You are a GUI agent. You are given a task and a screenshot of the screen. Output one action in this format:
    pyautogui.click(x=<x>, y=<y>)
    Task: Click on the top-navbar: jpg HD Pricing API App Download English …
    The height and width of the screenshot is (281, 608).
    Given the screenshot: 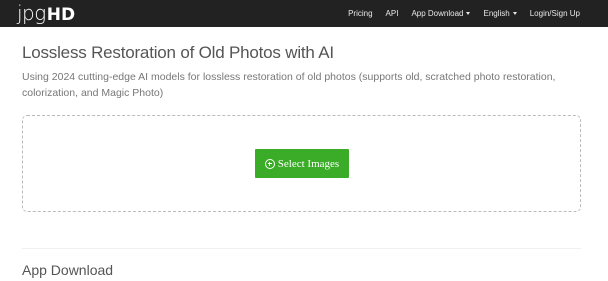 What is the action you would take?
    pyautogui.click(x=304, y=13)
    